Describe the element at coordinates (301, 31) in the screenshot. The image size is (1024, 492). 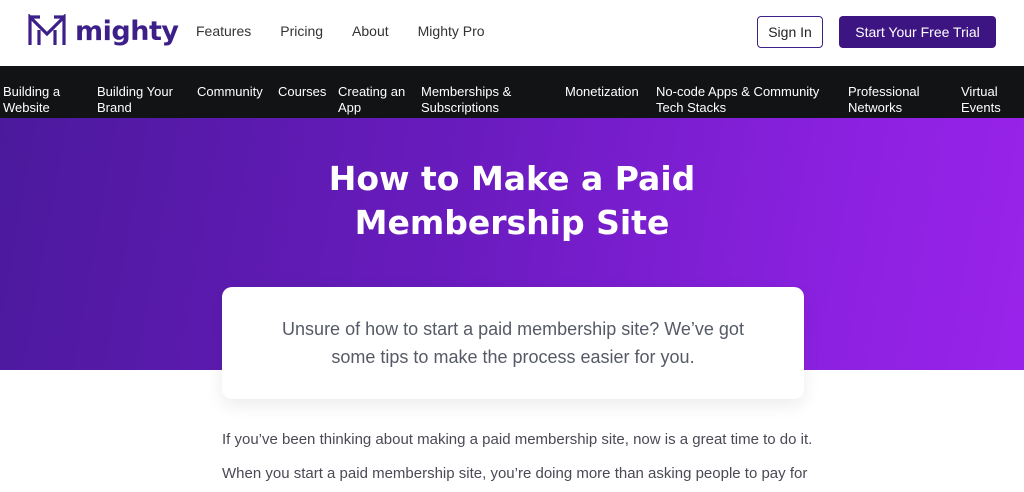
I see `nav-pricing: Pricing` at that location.